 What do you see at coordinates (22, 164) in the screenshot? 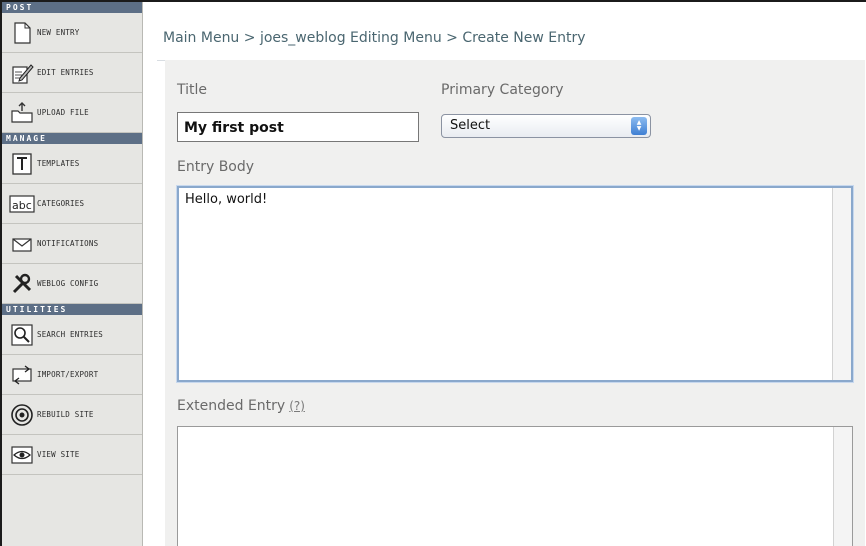
I see `templates-icon` at bounding box center [22, 164].